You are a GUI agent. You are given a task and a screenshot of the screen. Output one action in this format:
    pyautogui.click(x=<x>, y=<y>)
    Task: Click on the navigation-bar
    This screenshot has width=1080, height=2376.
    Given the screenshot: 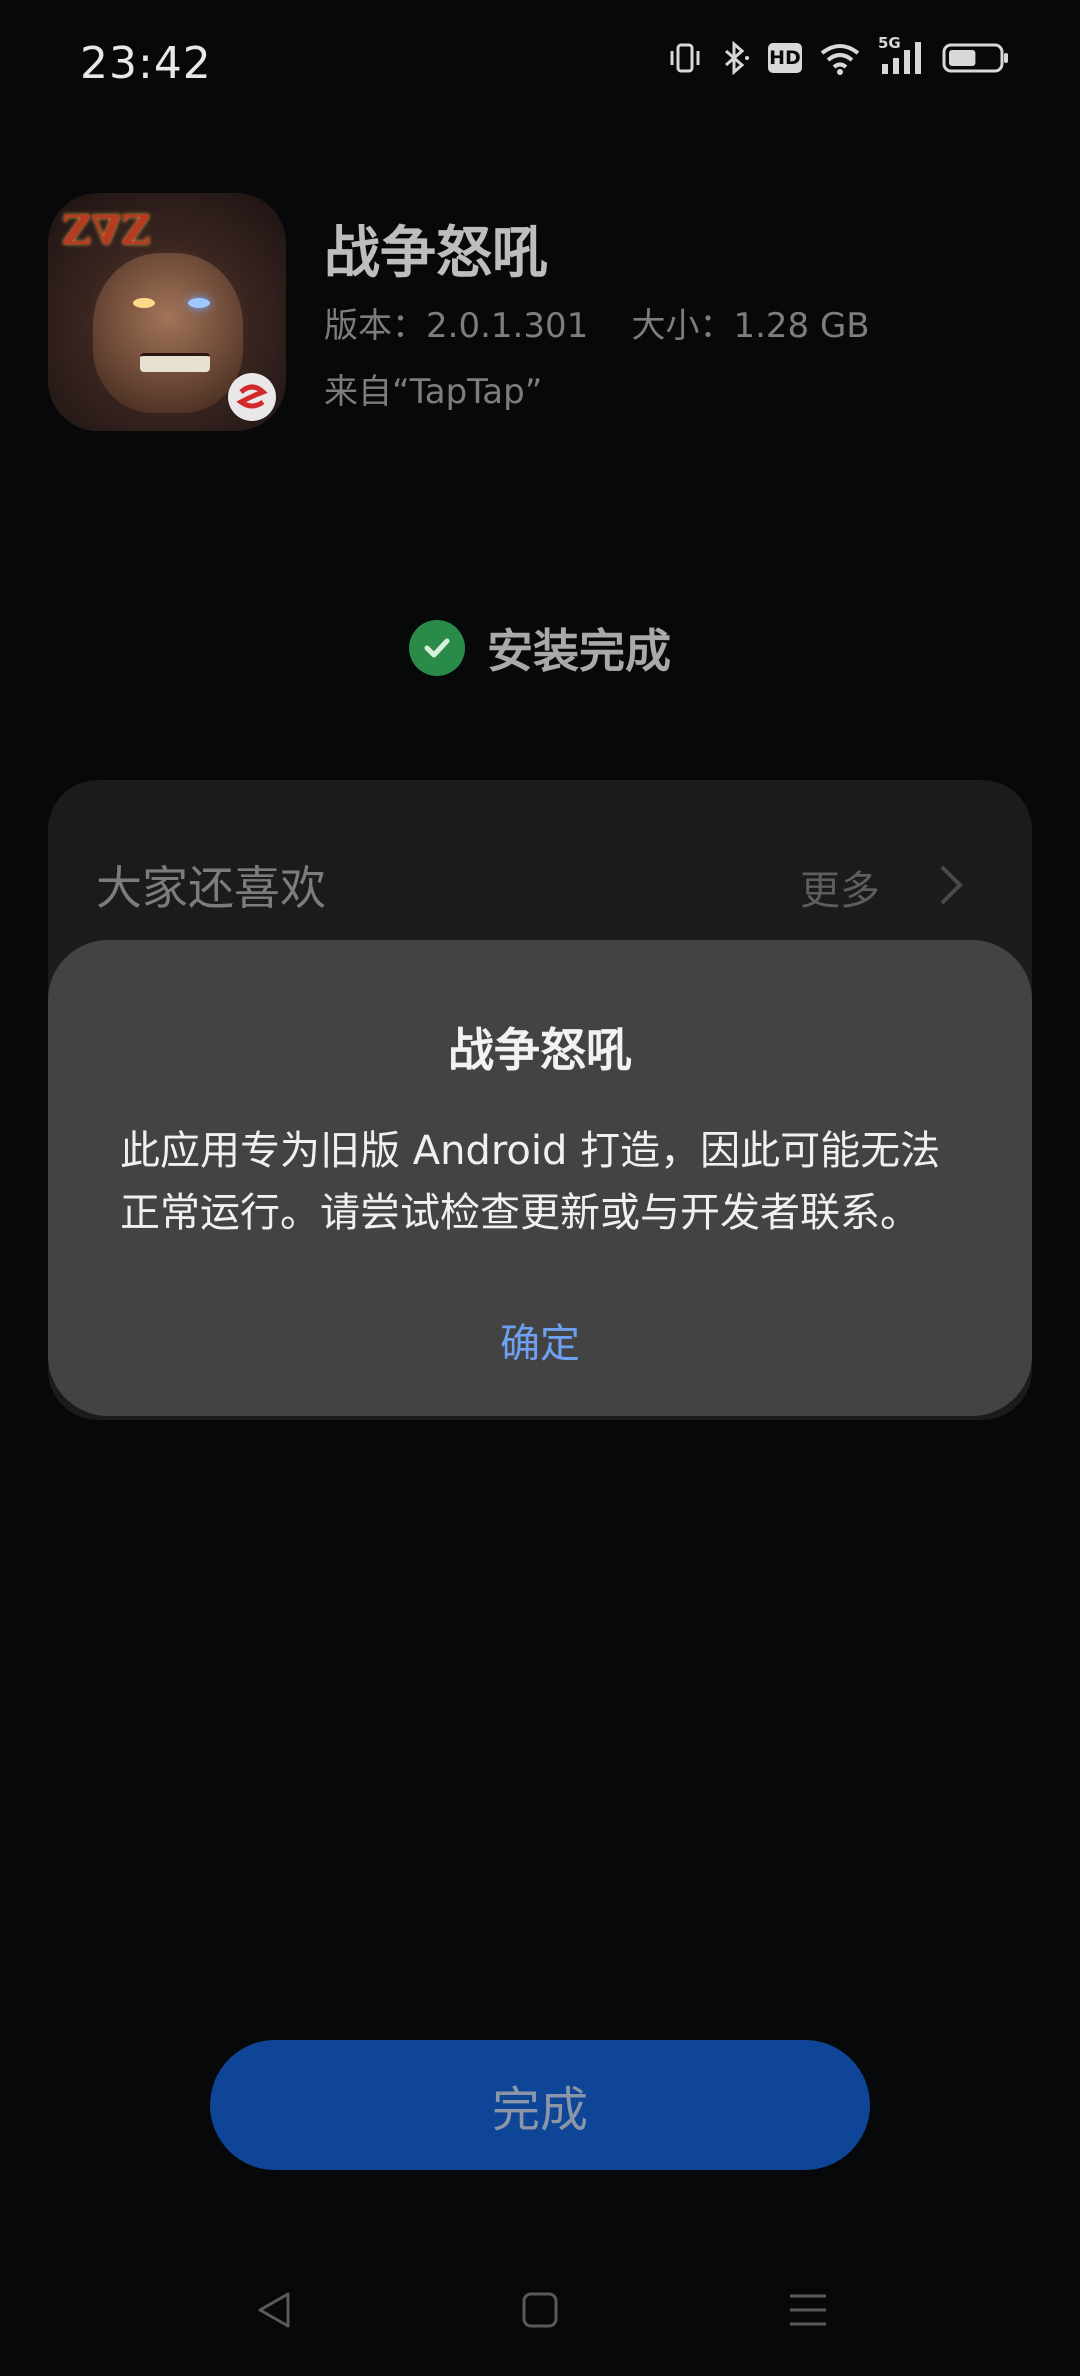 What is the action you would take?
    pyautogui.click(x=540, y=2310)
    